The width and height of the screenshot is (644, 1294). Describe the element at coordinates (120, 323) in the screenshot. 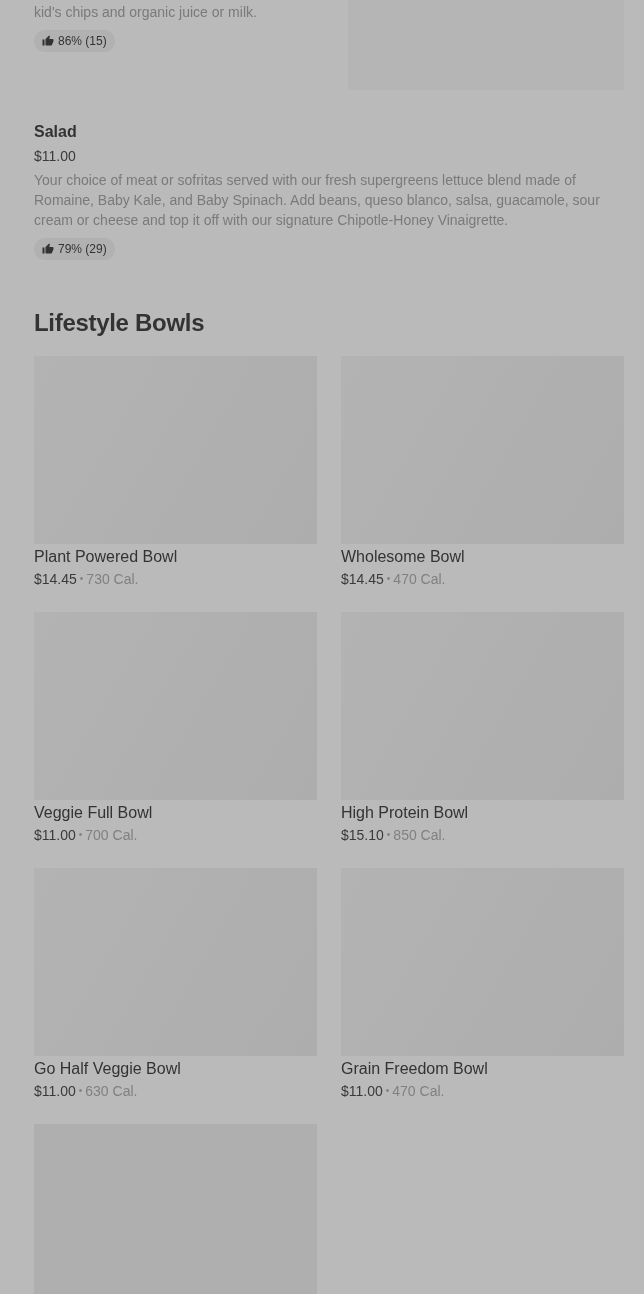

I see `section-title: Lifestyle Bowls` at that location.